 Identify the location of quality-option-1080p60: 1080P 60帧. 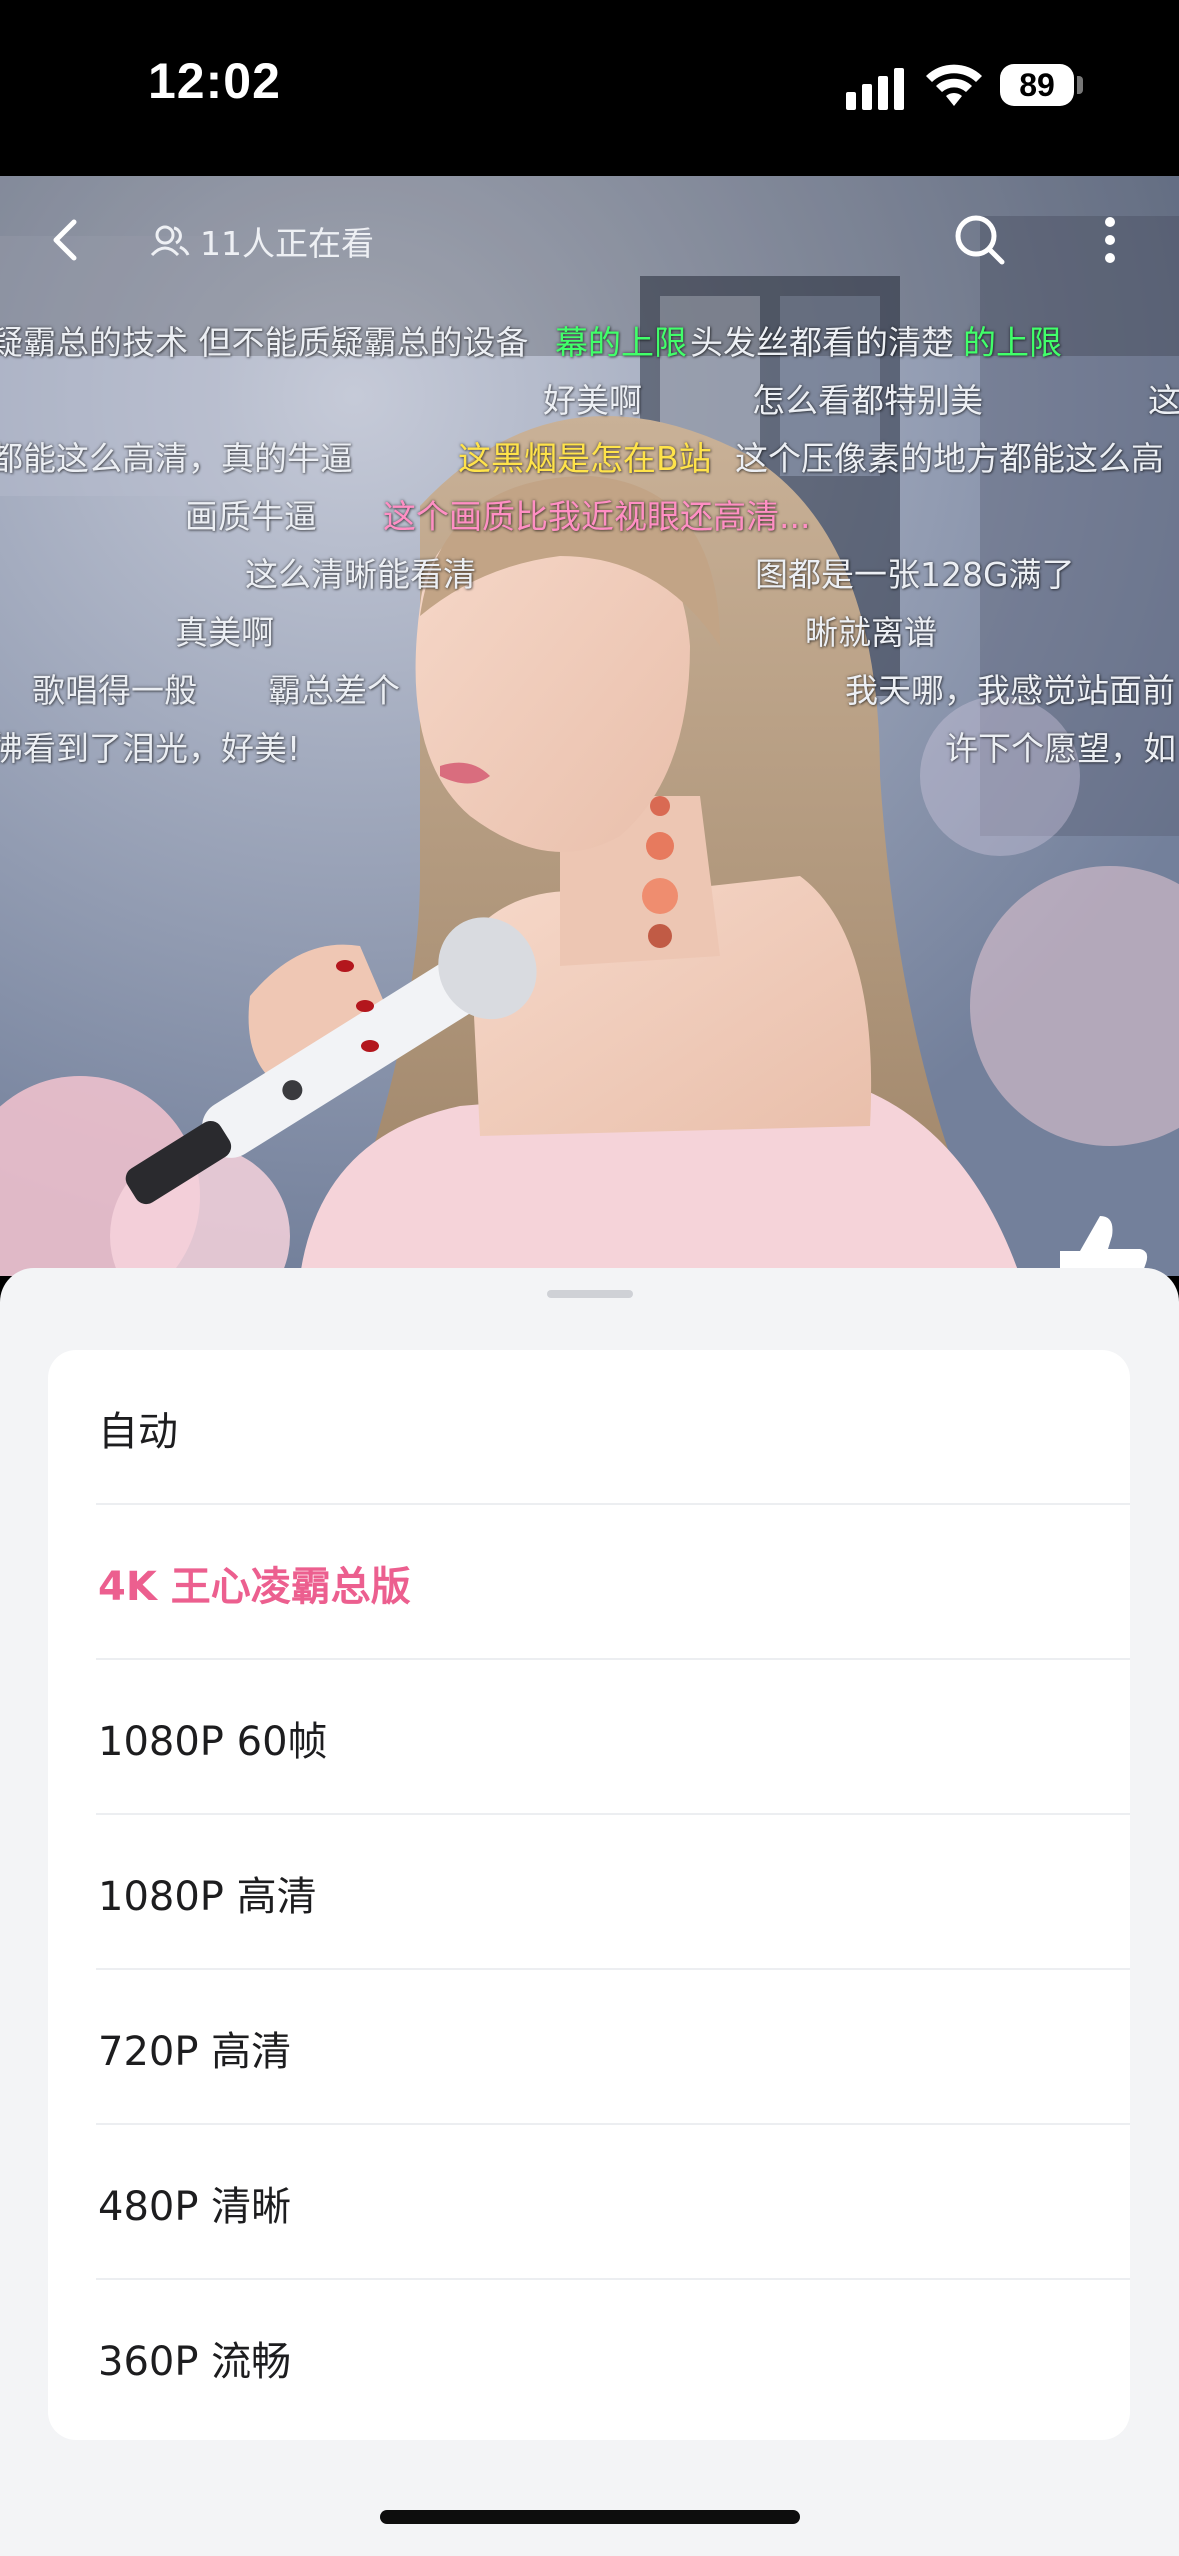
(589, 1737).